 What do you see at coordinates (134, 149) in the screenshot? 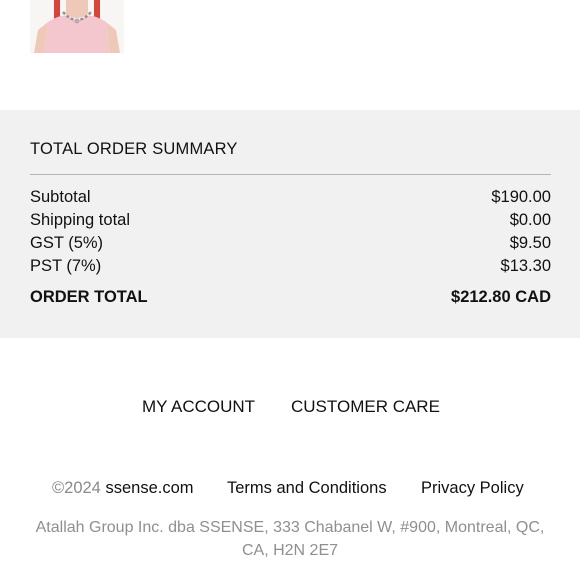
I see `order-summary-title: TOTAL ORDER SUMMARY` at bounding box center [134, 149].